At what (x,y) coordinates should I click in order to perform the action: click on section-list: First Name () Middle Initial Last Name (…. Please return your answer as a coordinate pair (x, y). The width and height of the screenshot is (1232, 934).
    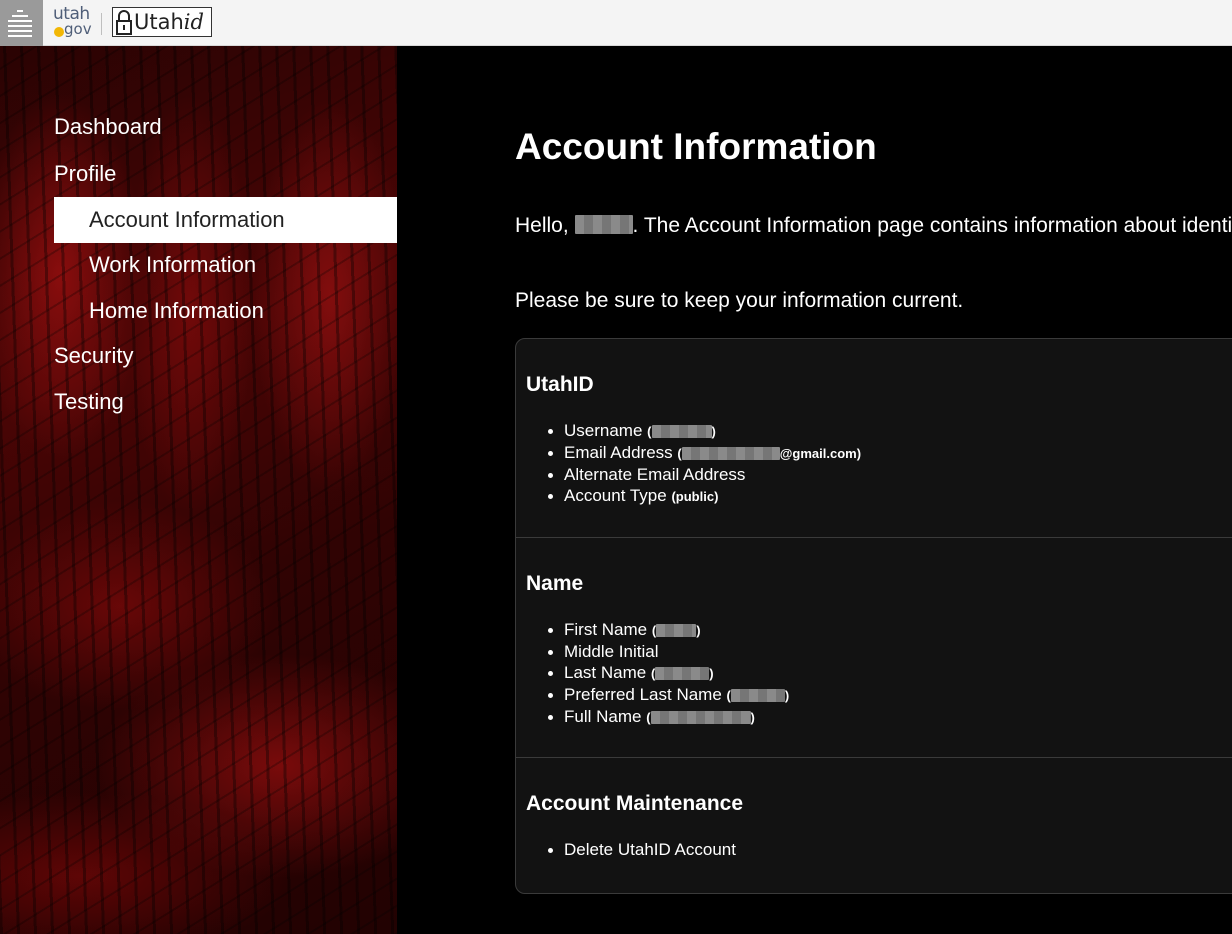
    Looking at the image, I should click on (668, 673).